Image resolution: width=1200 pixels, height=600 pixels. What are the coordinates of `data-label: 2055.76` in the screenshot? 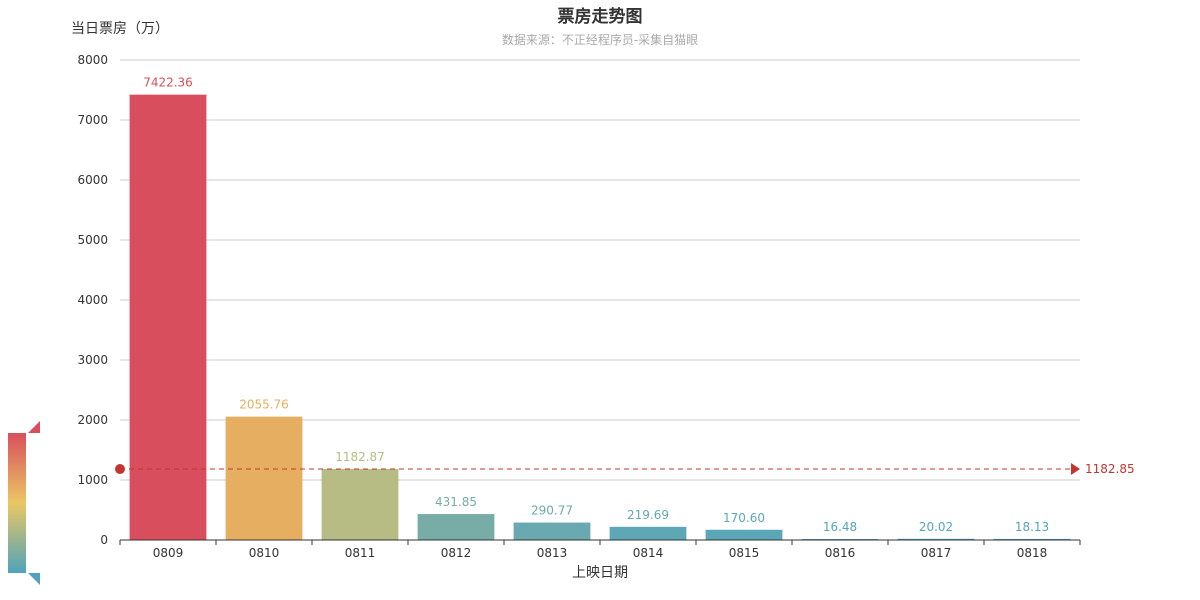 It's located at (264, 405).